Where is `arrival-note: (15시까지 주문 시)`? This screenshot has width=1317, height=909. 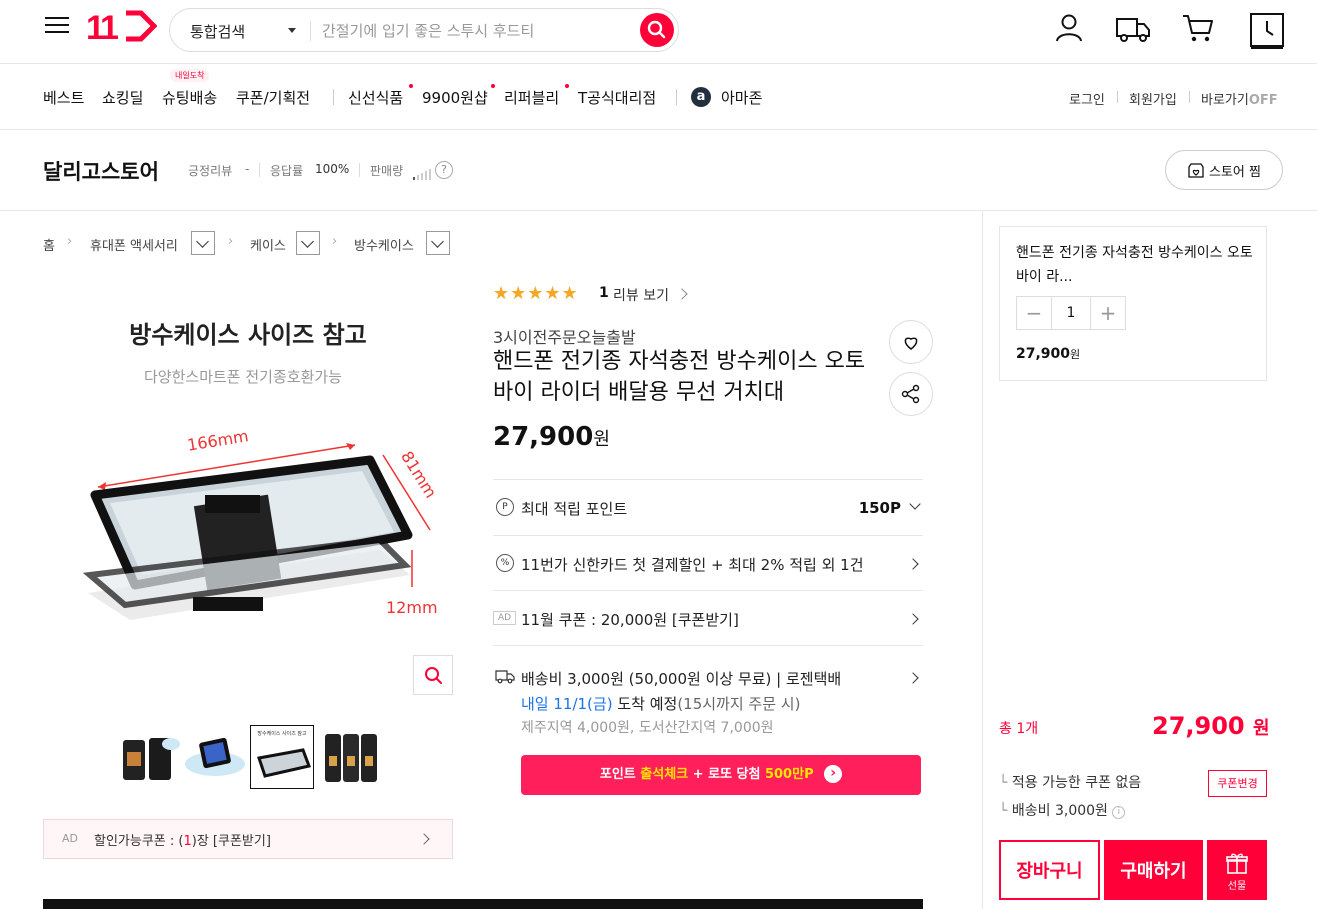 arrival-note: (15시까지 주문 시) is located at coordinates (739, 704).